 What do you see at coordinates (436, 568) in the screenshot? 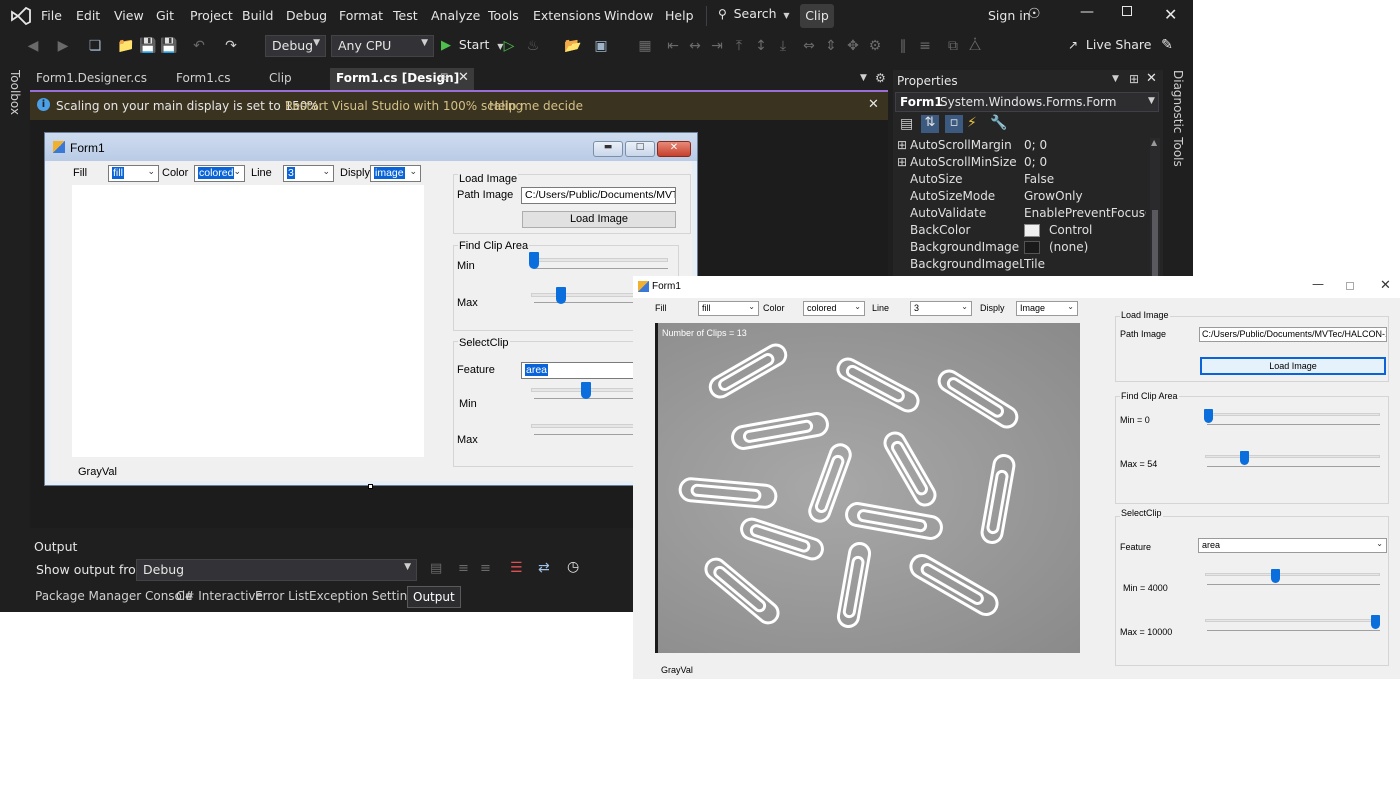
I see `find-message-icon: ▤` at bounding box center [436, 568].